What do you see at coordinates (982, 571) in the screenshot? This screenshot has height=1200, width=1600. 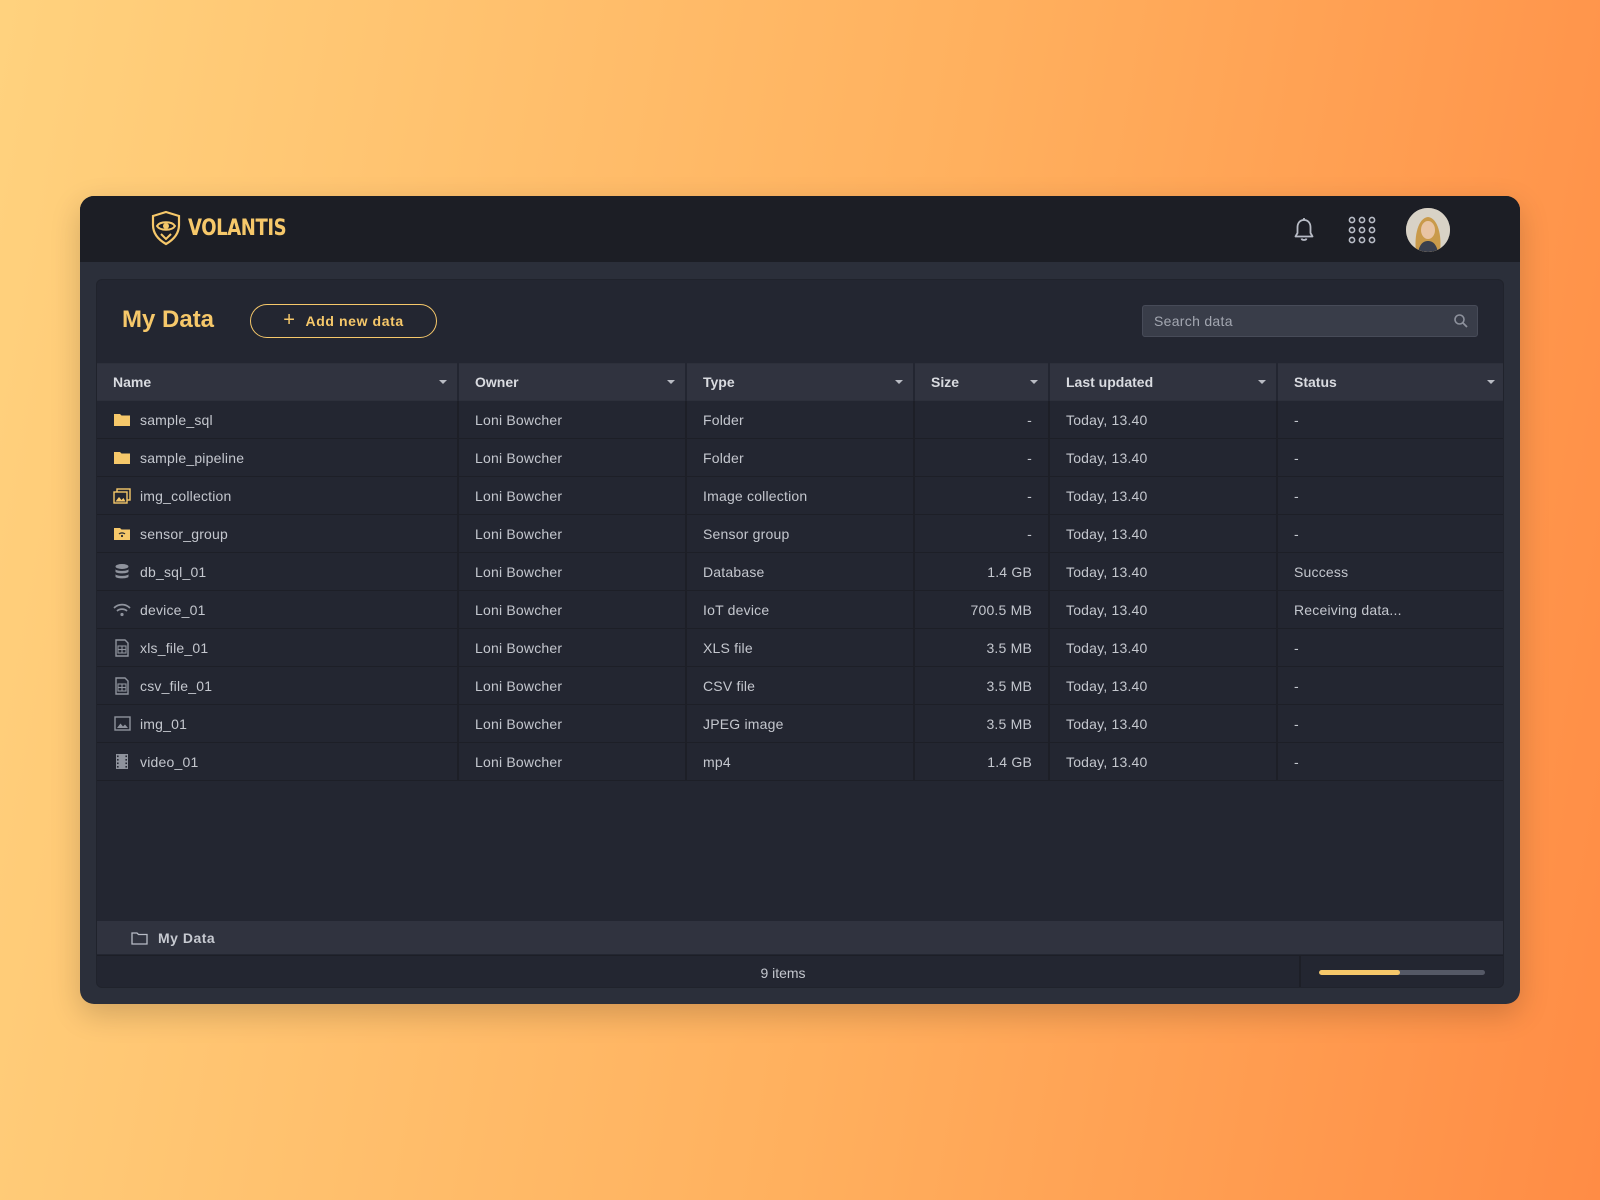 I see `cell-size: 1.4 GB` at bounding box center [982, 571].